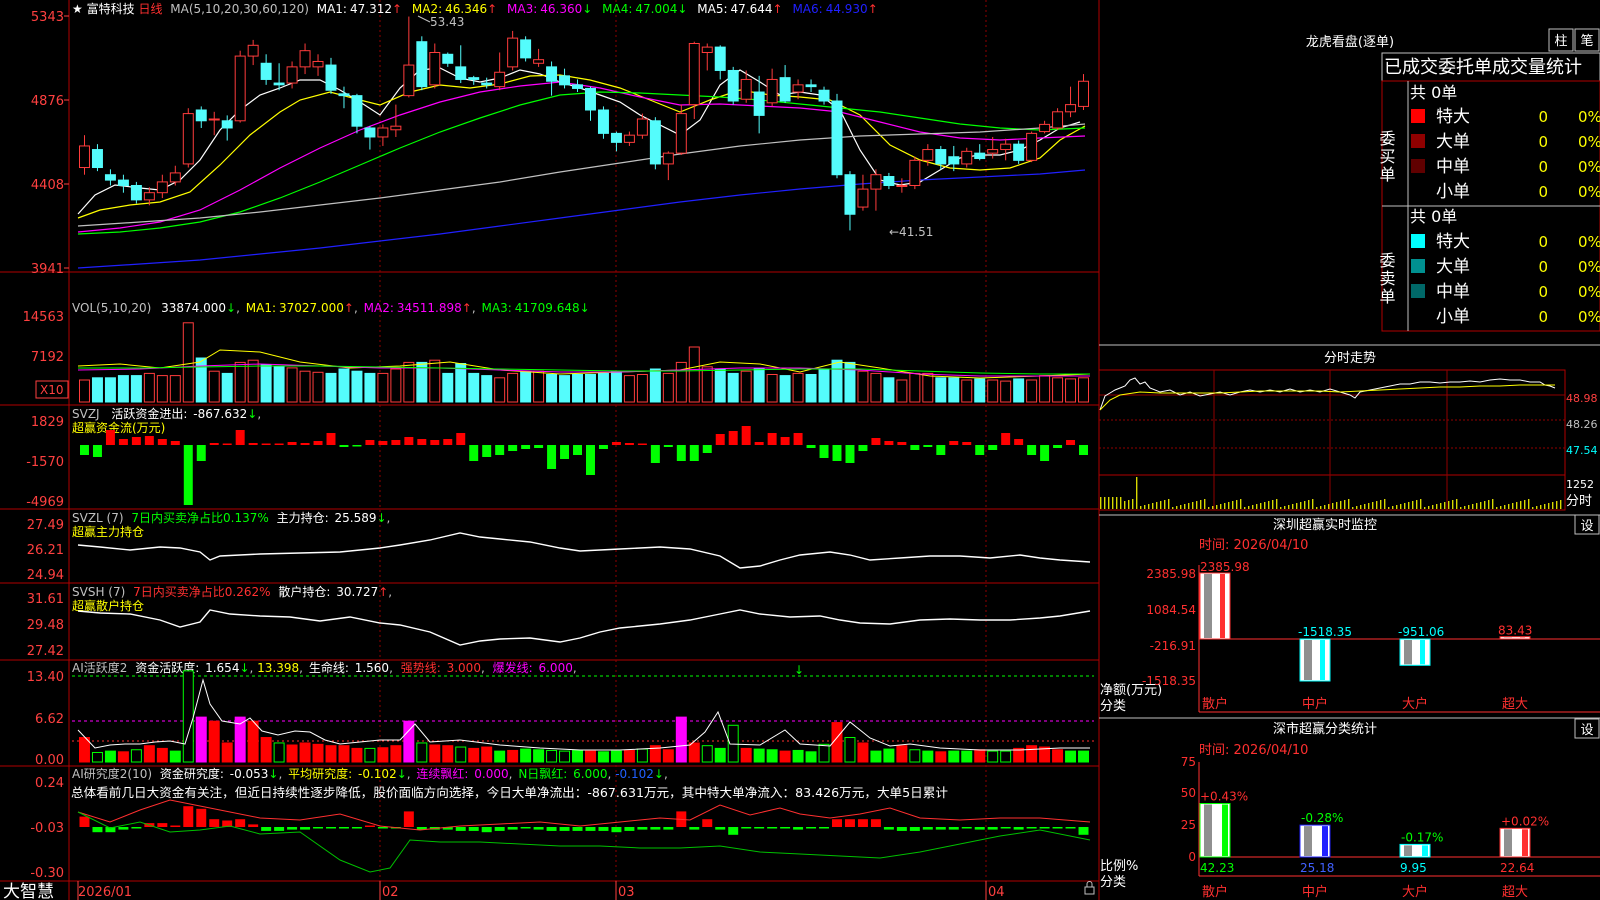 This screenshot has width=1600, height=900. What do you see at coordinates (1225, 567) in the screenshot?
I see `sz-bar-value: 2385.98` at bounding box center [1225, 567].